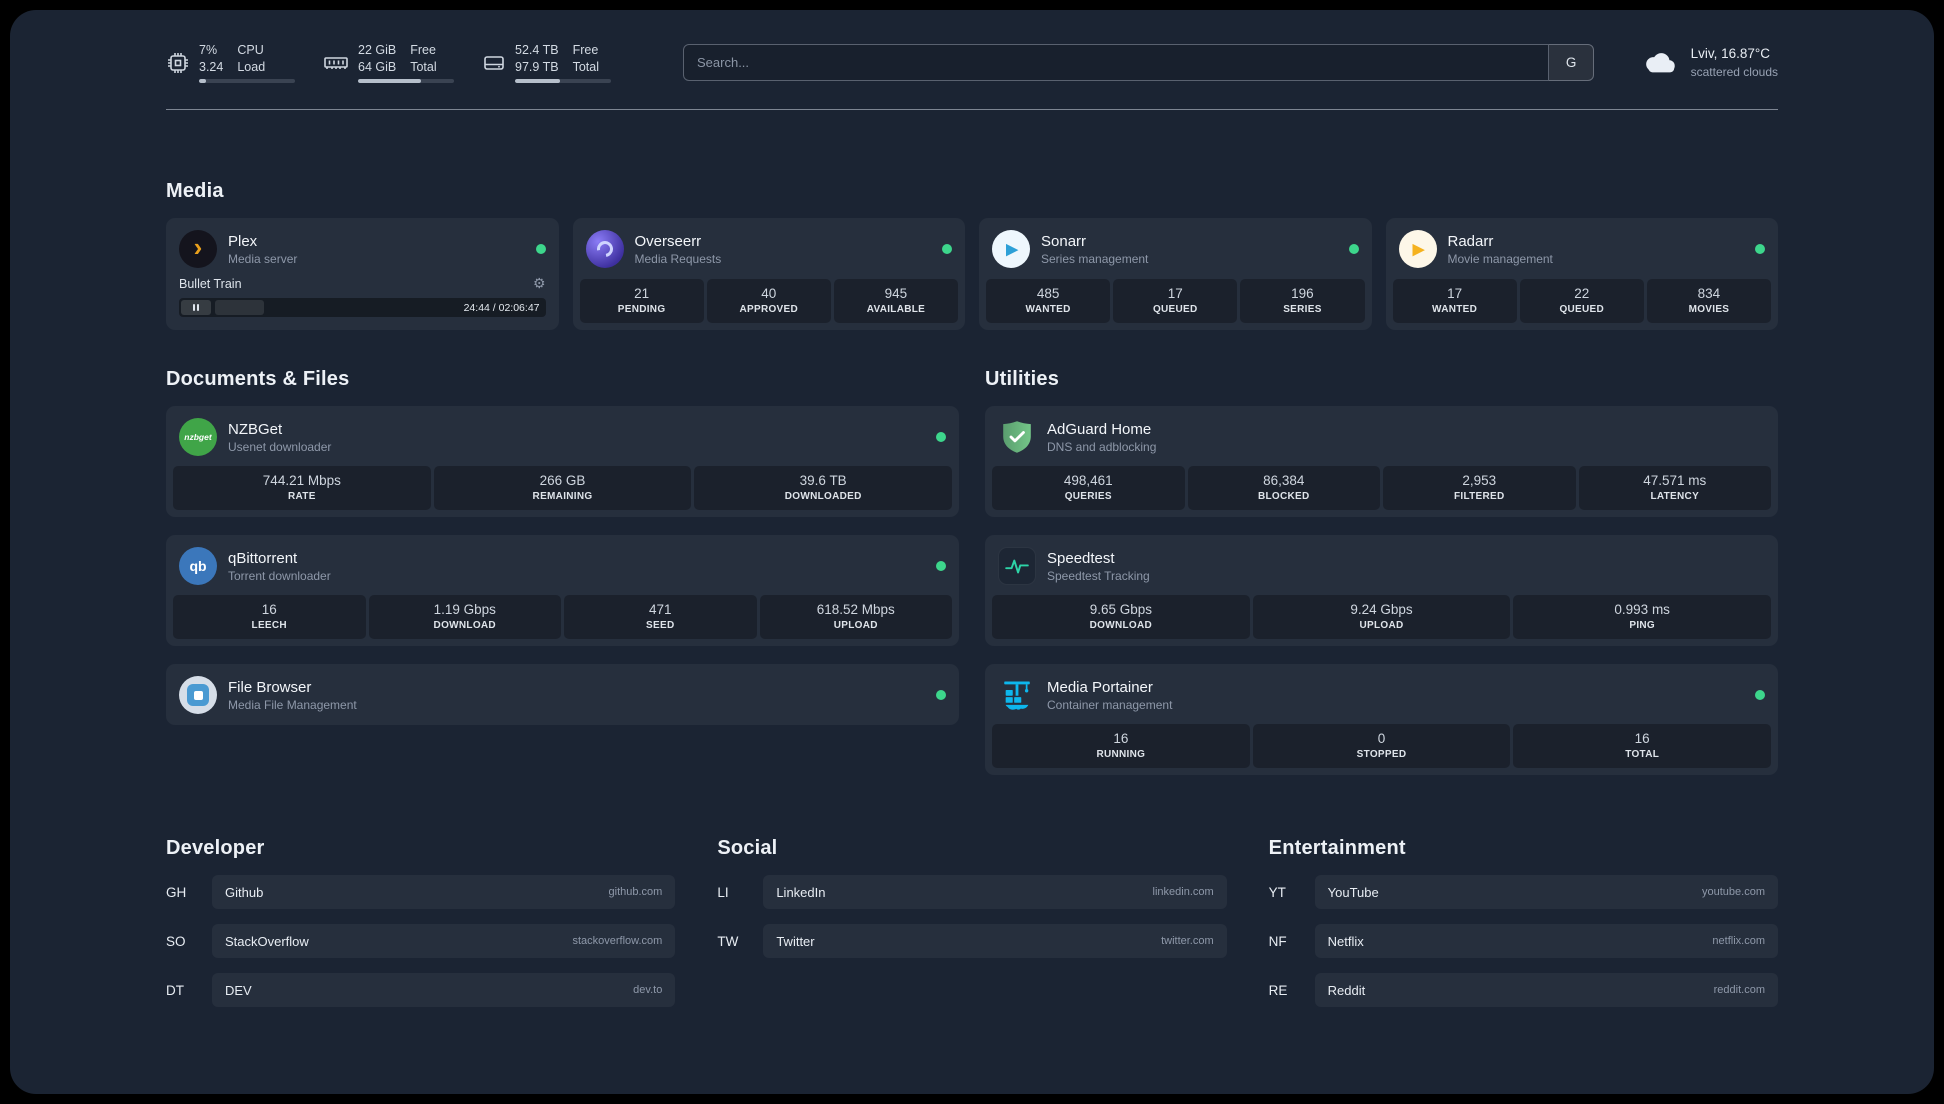 This screenshot has height=1104, width=1944. What do you see at coordinates (972, 255) in the screenshot?
I see `section-media: Media › Plex Media server Bullet Train ⚙` at bounding box center [972, 255].